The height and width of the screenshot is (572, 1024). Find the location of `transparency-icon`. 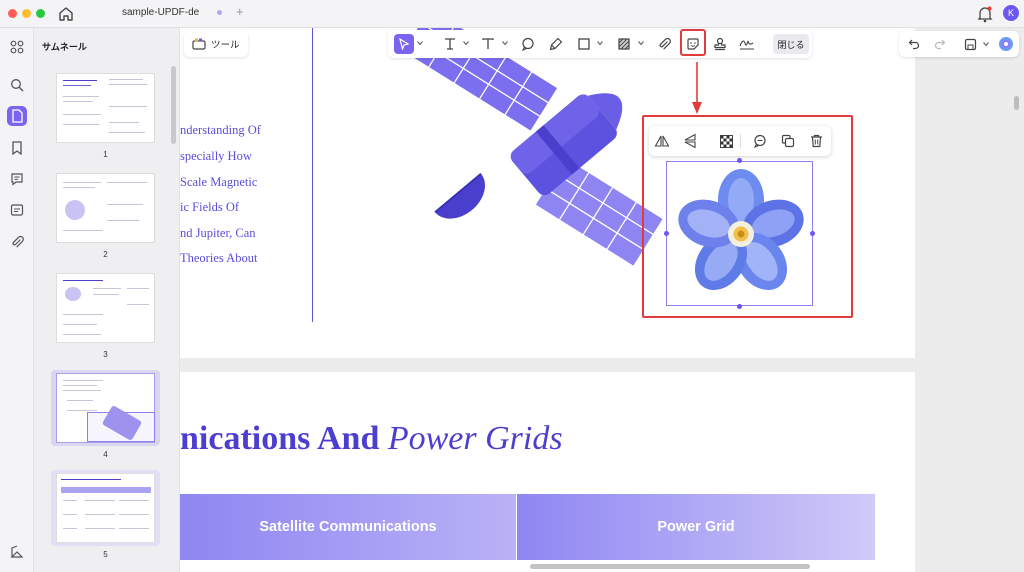

transparency-icon is located at coordinates (726, 141).